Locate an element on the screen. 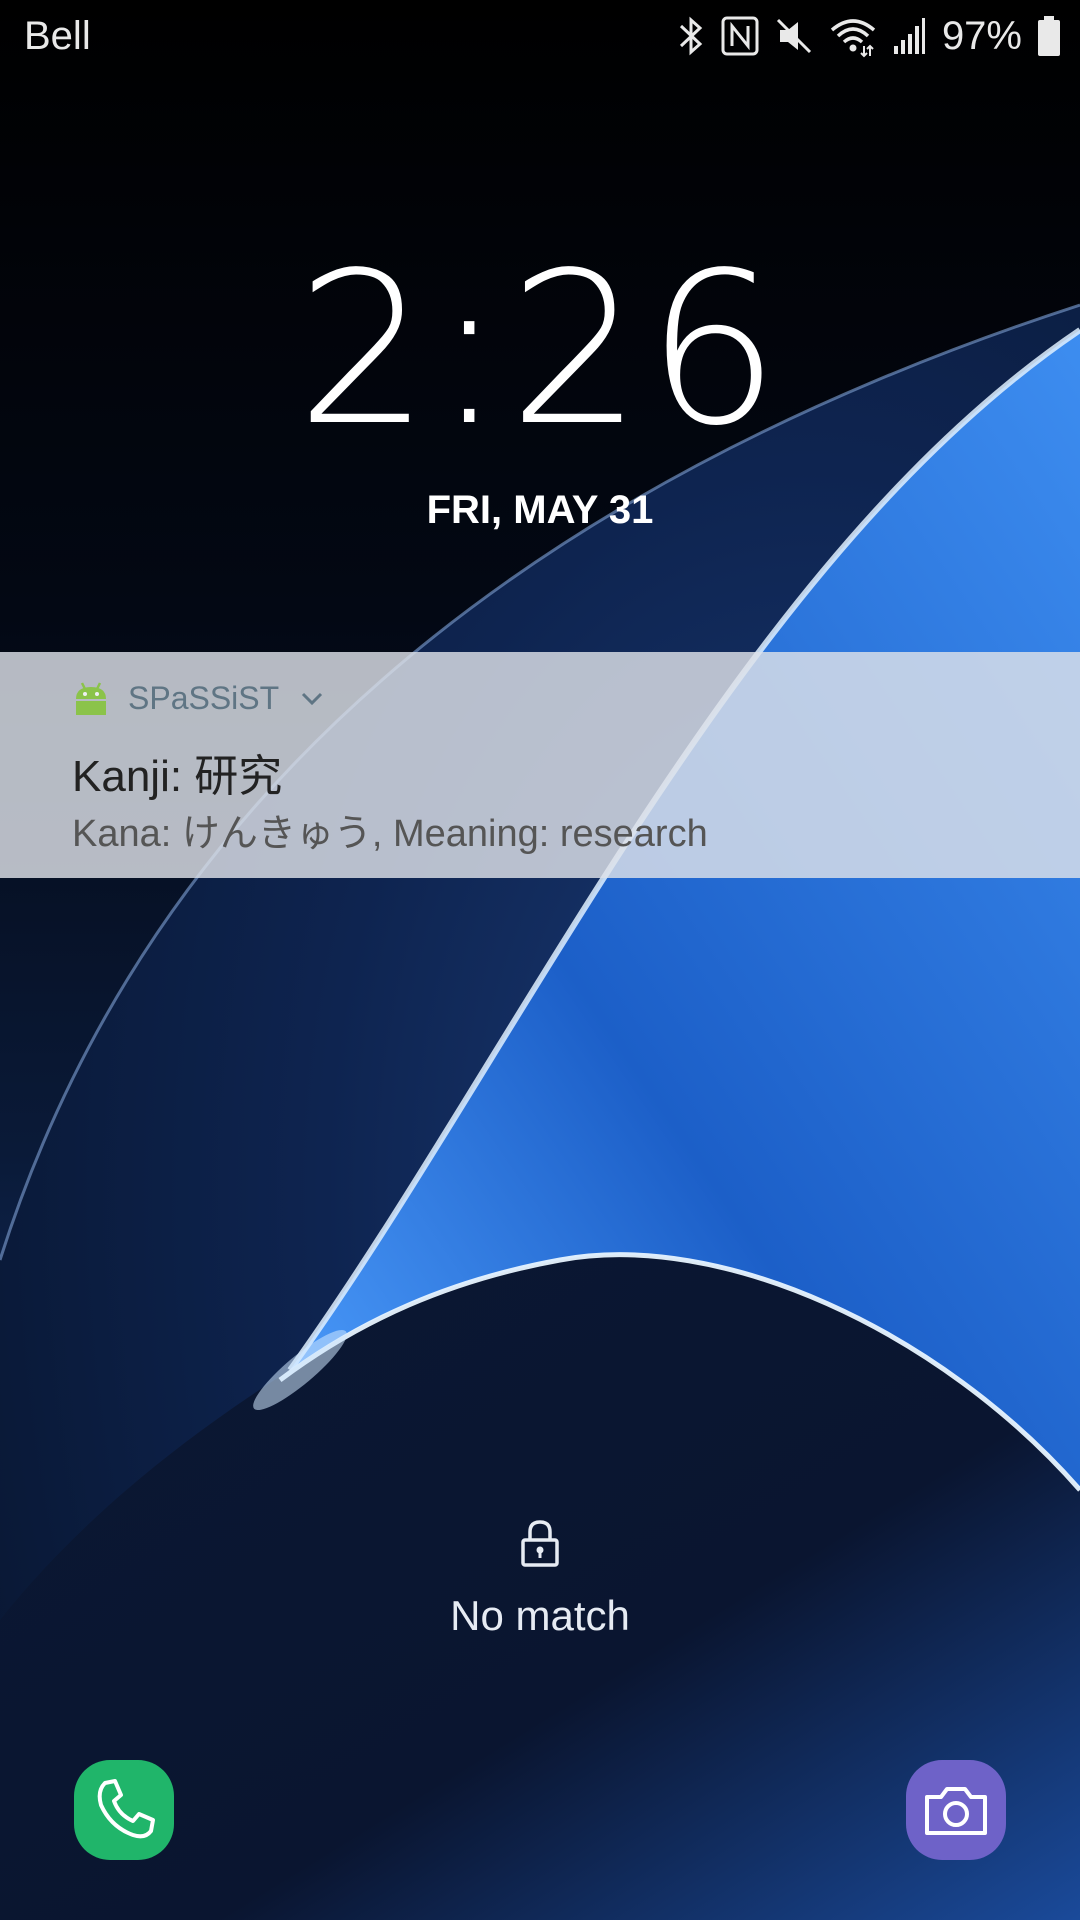 The image size is (1080, 1920). status-bar: Bell 97% is located at coordinates (540, 36).